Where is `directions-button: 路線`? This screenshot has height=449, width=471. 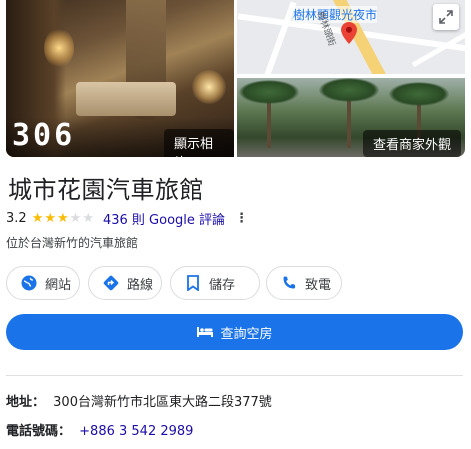
directions-button: 路線 is located at coordinates (125, 283).